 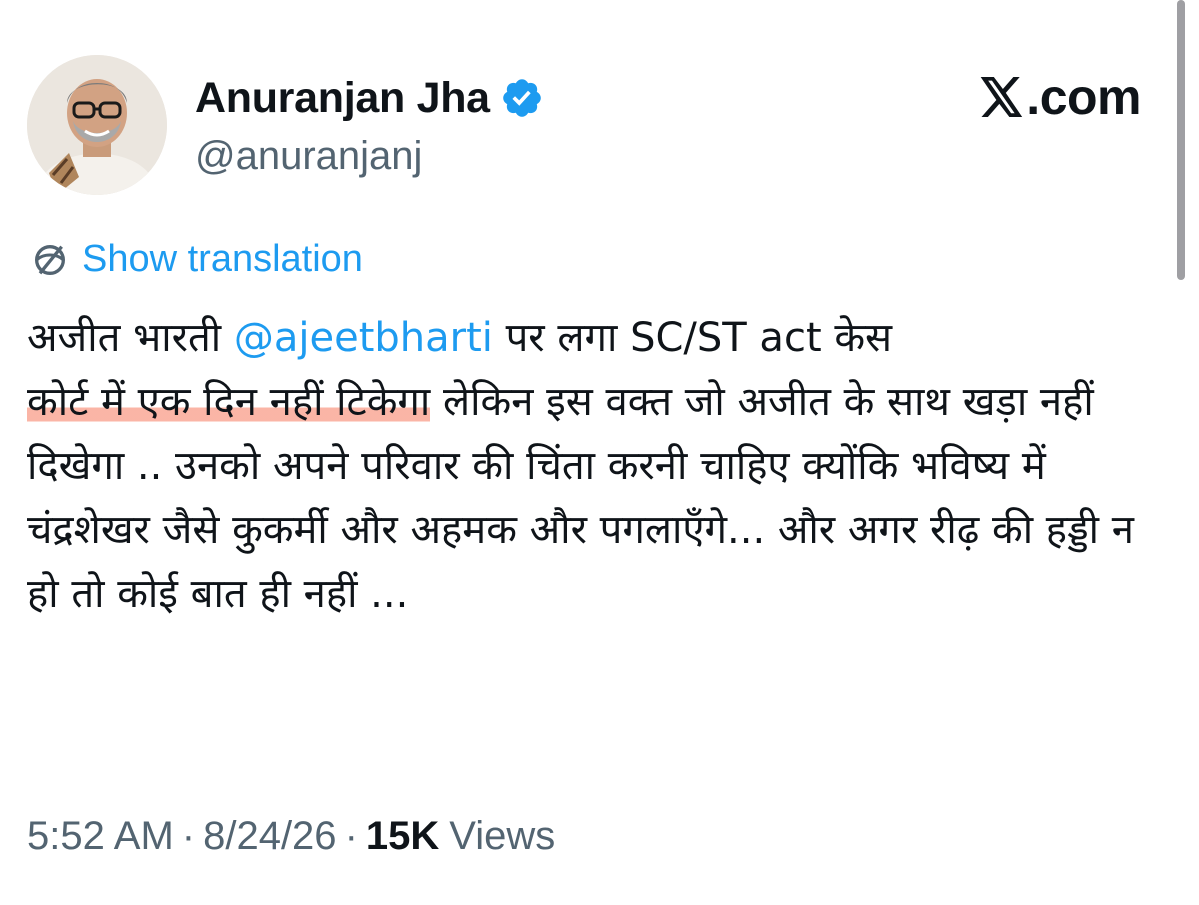 I want to click on tweet-meta: 5:52 AM · 8/24/26 · 15K Views, so click(x=291, y=836).